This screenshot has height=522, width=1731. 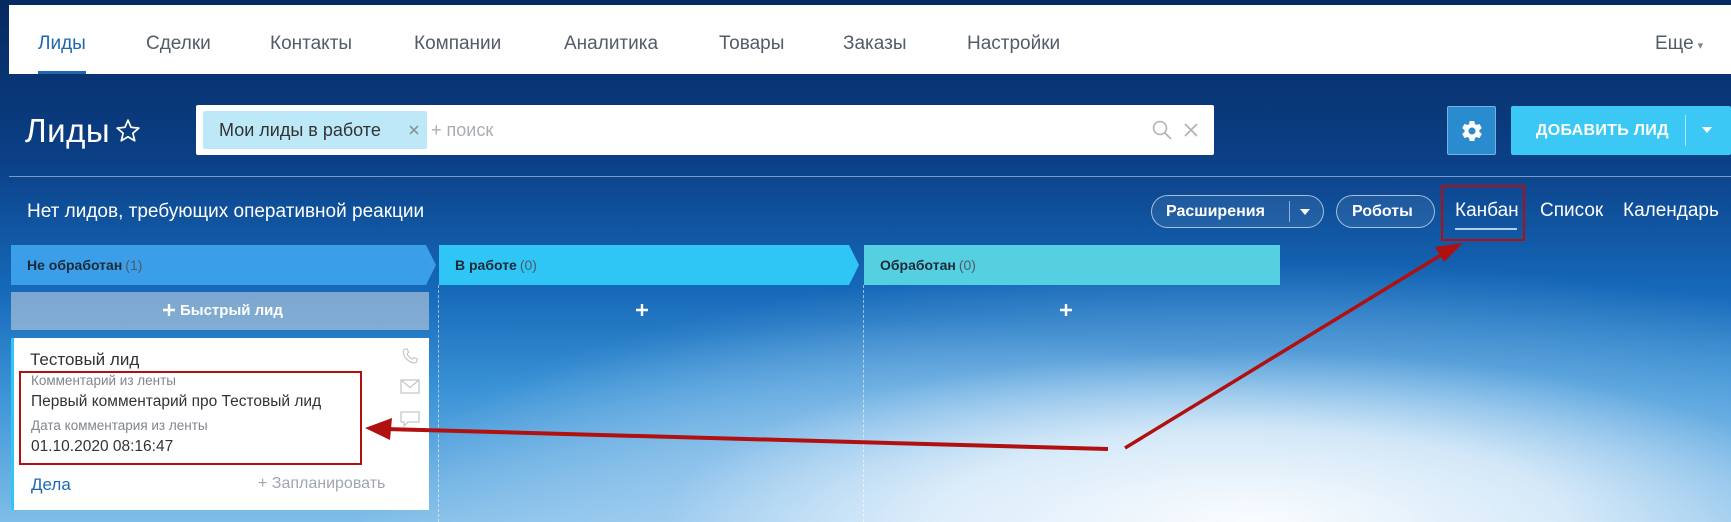 I want to click on chip-close-icon, so click(x=414, y=130).